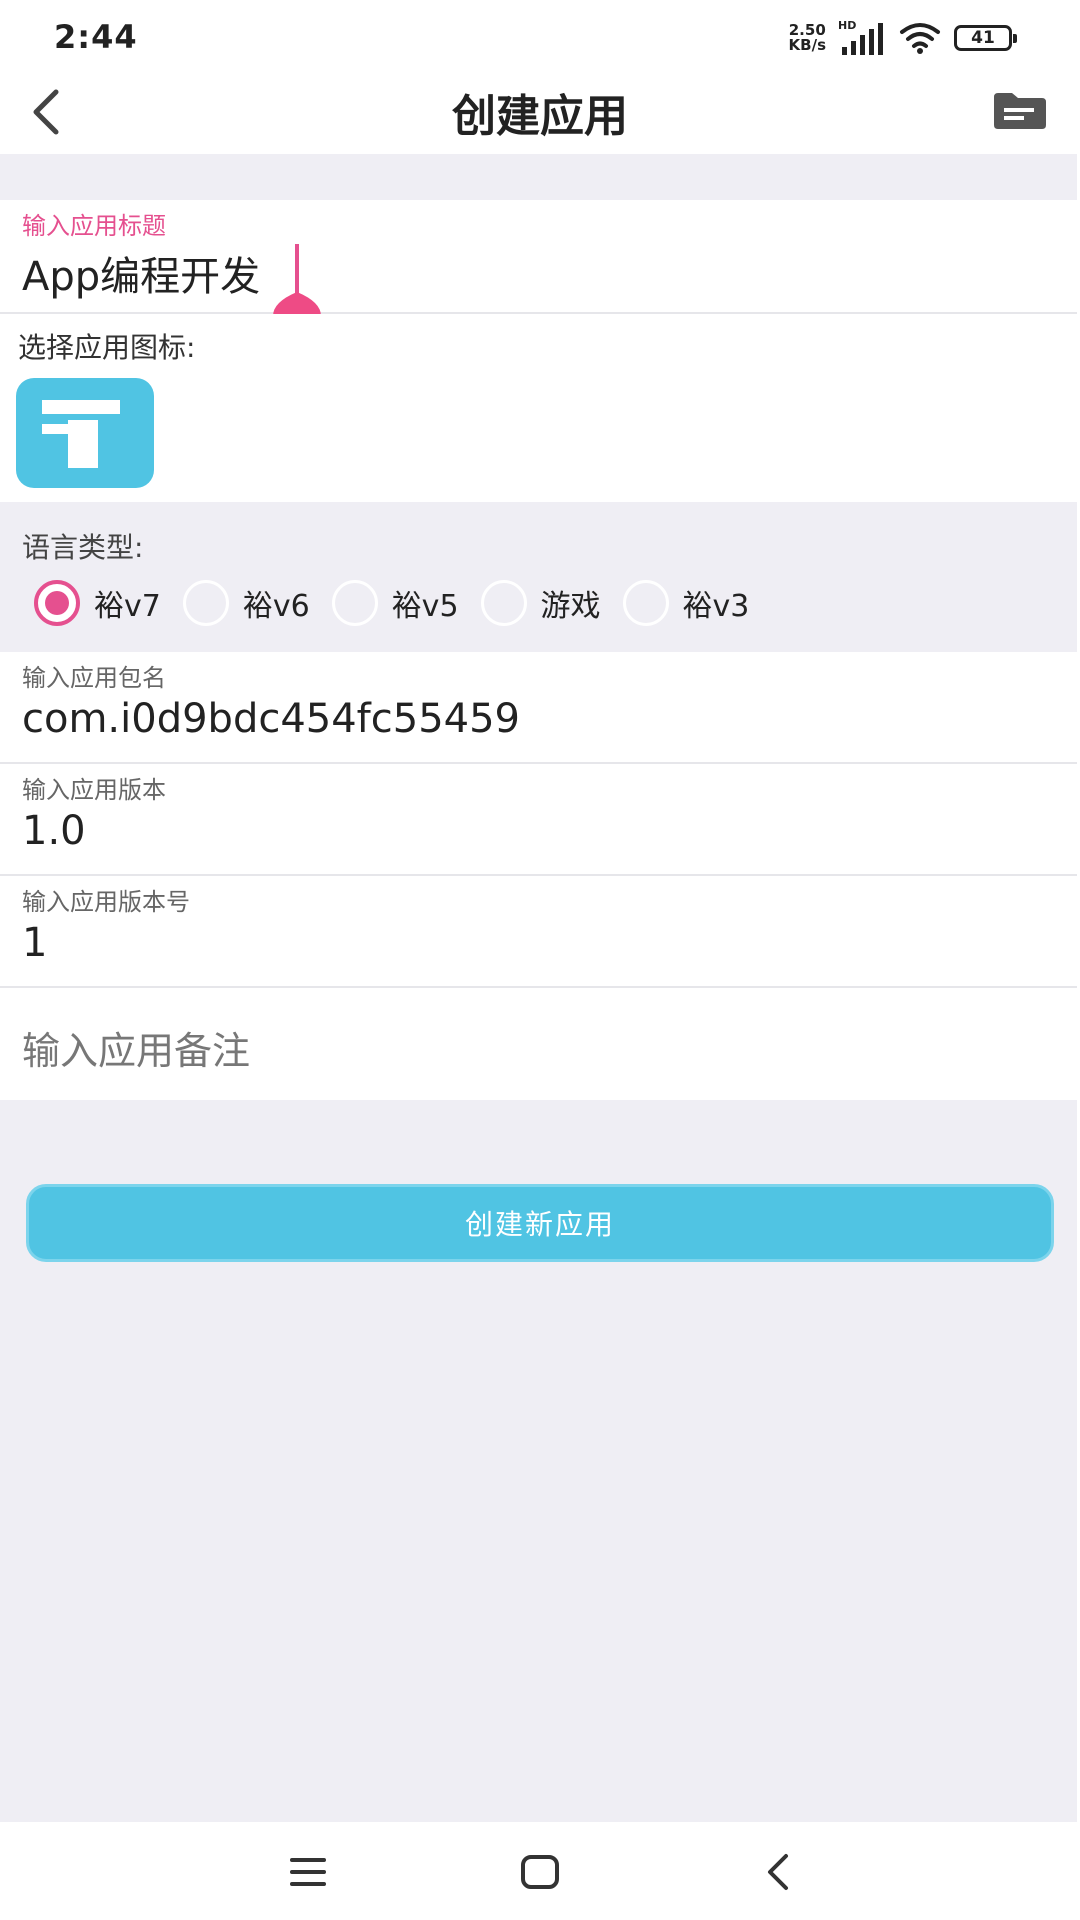 The image size is (1080, 1920). What do you see at coordinates (106, 902) in the screenshot?
I see `version-code-field-label: 输入应用版本号` at bounding box center [106, 902].